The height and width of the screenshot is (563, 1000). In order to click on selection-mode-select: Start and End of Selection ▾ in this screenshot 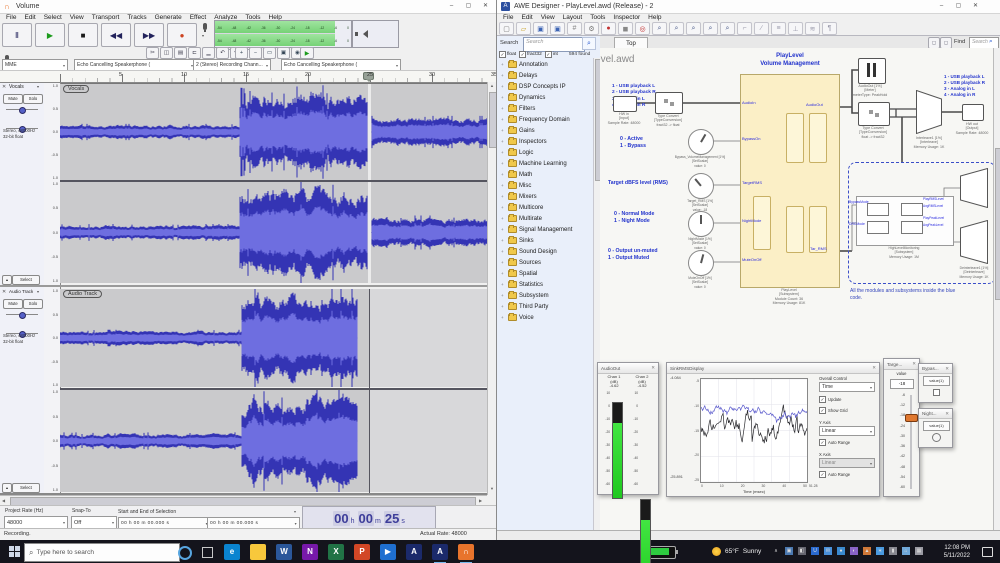, I will do `click(207, 511)`.